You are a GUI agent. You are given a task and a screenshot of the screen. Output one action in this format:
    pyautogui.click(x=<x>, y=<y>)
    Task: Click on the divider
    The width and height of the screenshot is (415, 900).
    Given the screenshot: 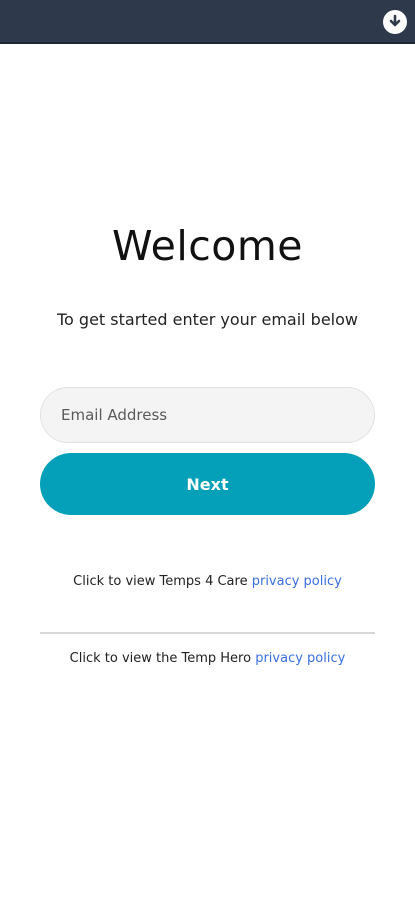 What is the action you would take?
    pyautogui.click(x=207, y=633)
    